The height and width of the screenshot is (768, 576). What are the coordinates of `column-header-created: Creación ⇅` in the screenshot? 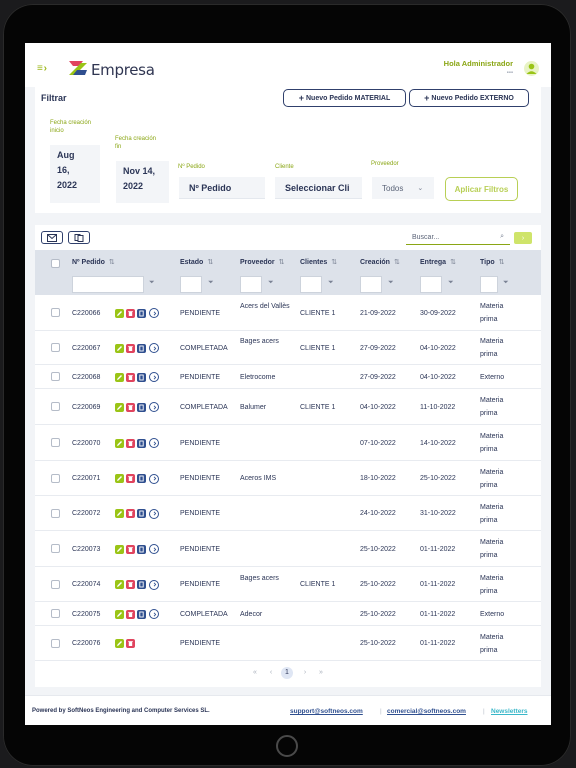 It's located at (380, 262).